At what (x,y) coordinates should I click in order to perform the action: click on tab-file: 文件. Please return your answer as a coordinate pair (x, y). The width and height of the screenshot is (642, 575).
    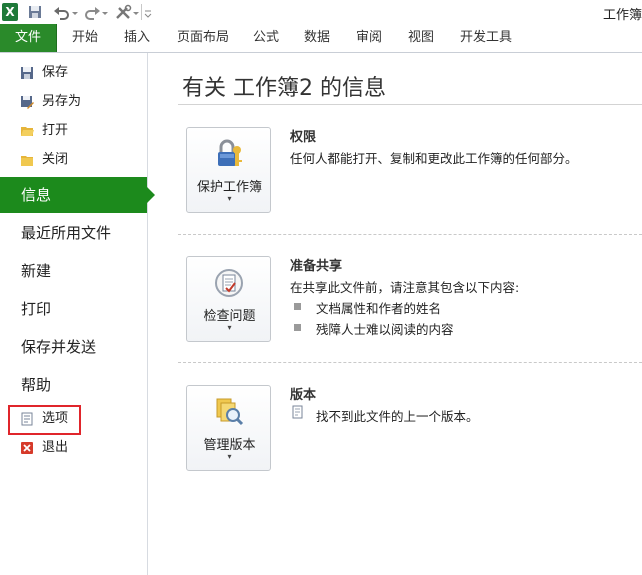
    Looking at the image, I should click on (28, 38).